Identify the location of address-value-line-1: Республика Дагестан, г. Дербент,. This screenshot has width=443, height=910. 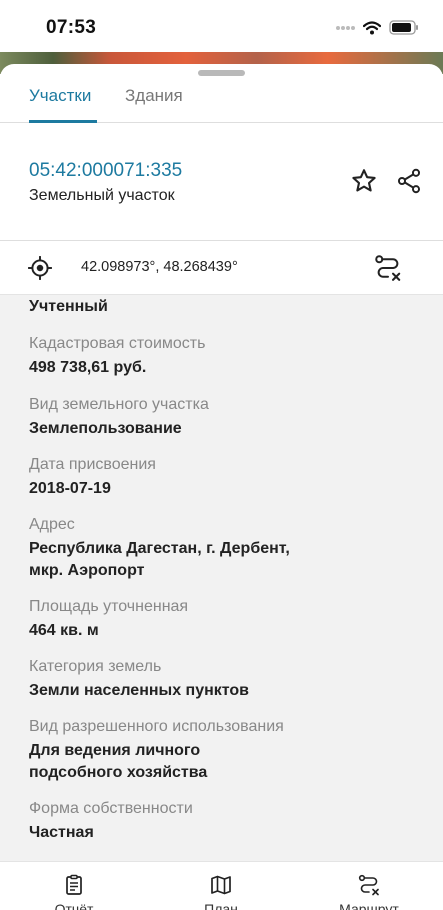
(159, 548).